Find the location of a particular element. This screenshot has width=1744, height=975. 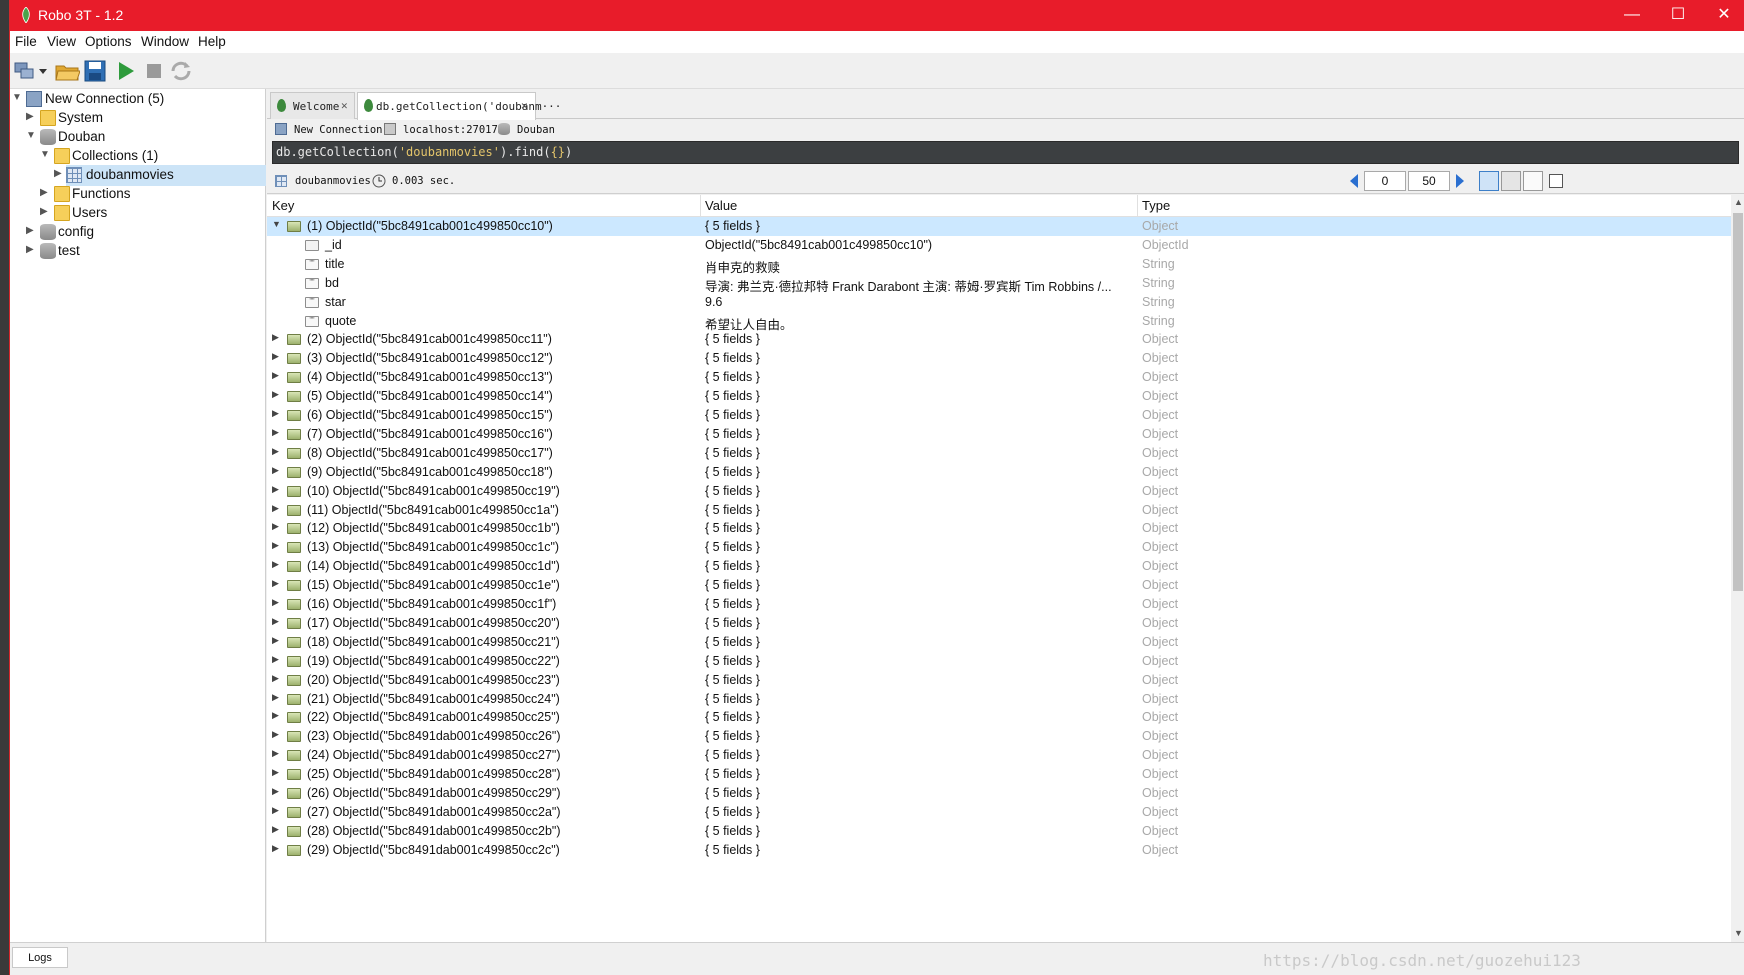

tree-item-collections: ▼ Collections (1) is located at coordinates (138, 156).